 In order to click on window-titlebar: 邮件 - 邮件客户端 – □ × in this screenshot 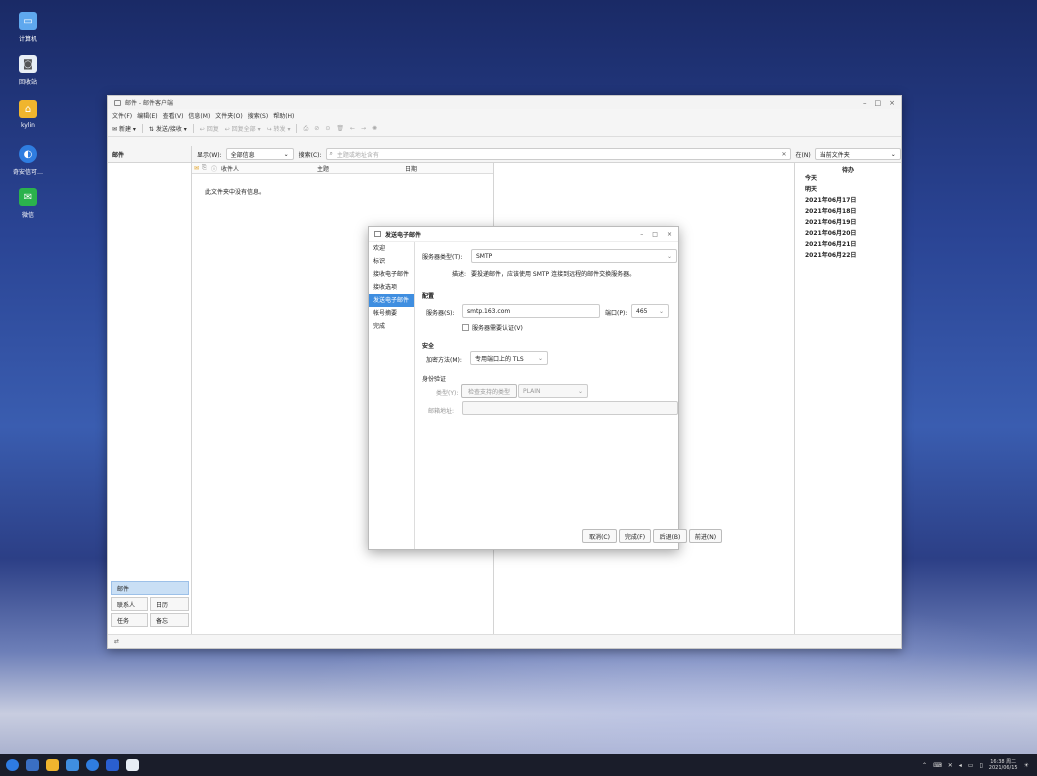, I will do `click(504, 102)`.